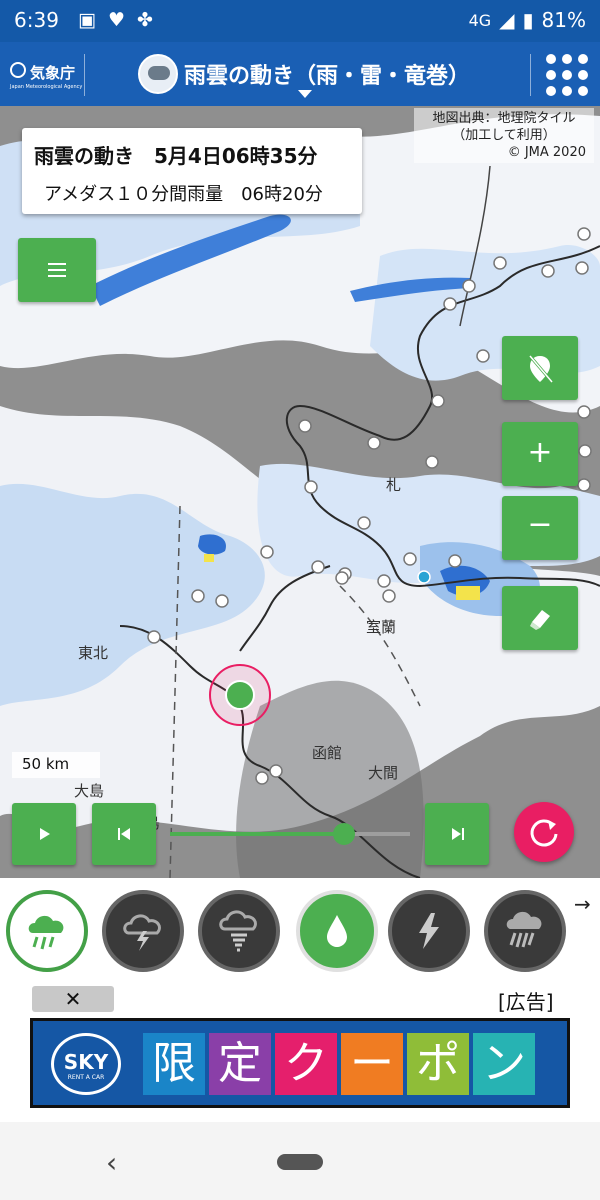  I want to click on heart-icon: ♥, so click(116, 20).